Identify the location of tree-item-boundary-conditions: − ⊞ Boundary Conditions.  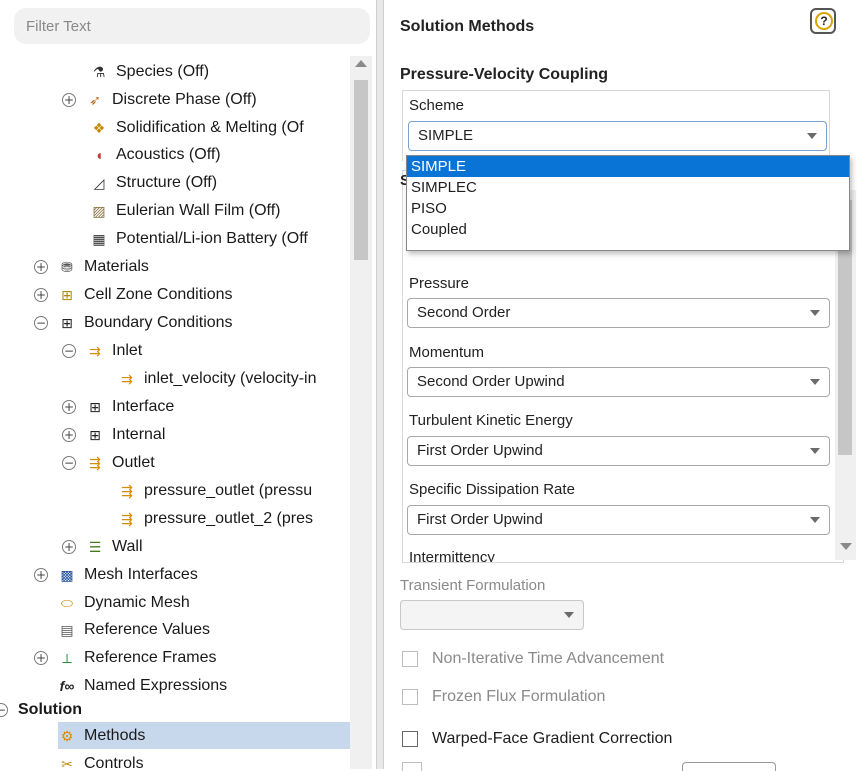
(133, 322).